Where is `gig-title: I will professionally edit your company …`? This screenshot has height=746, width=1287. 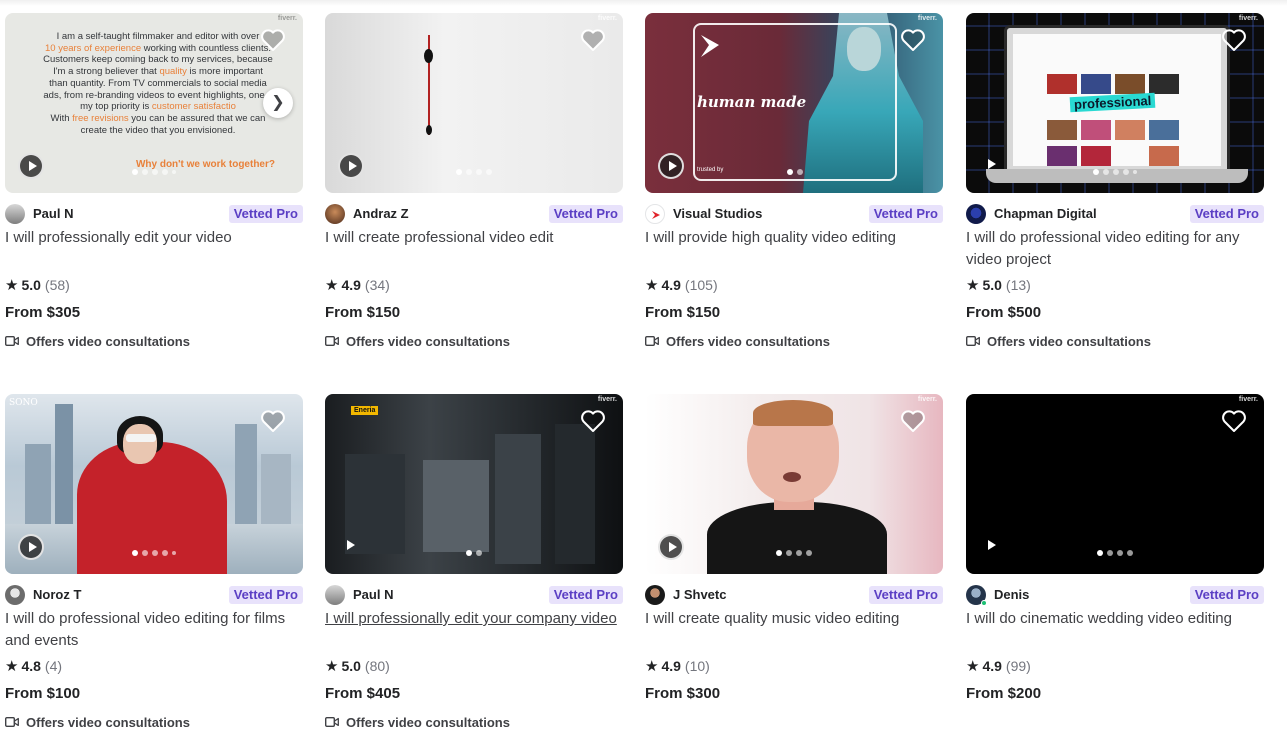 gig-title: I will professionally edit your company … is located at coordinates (474, 630).